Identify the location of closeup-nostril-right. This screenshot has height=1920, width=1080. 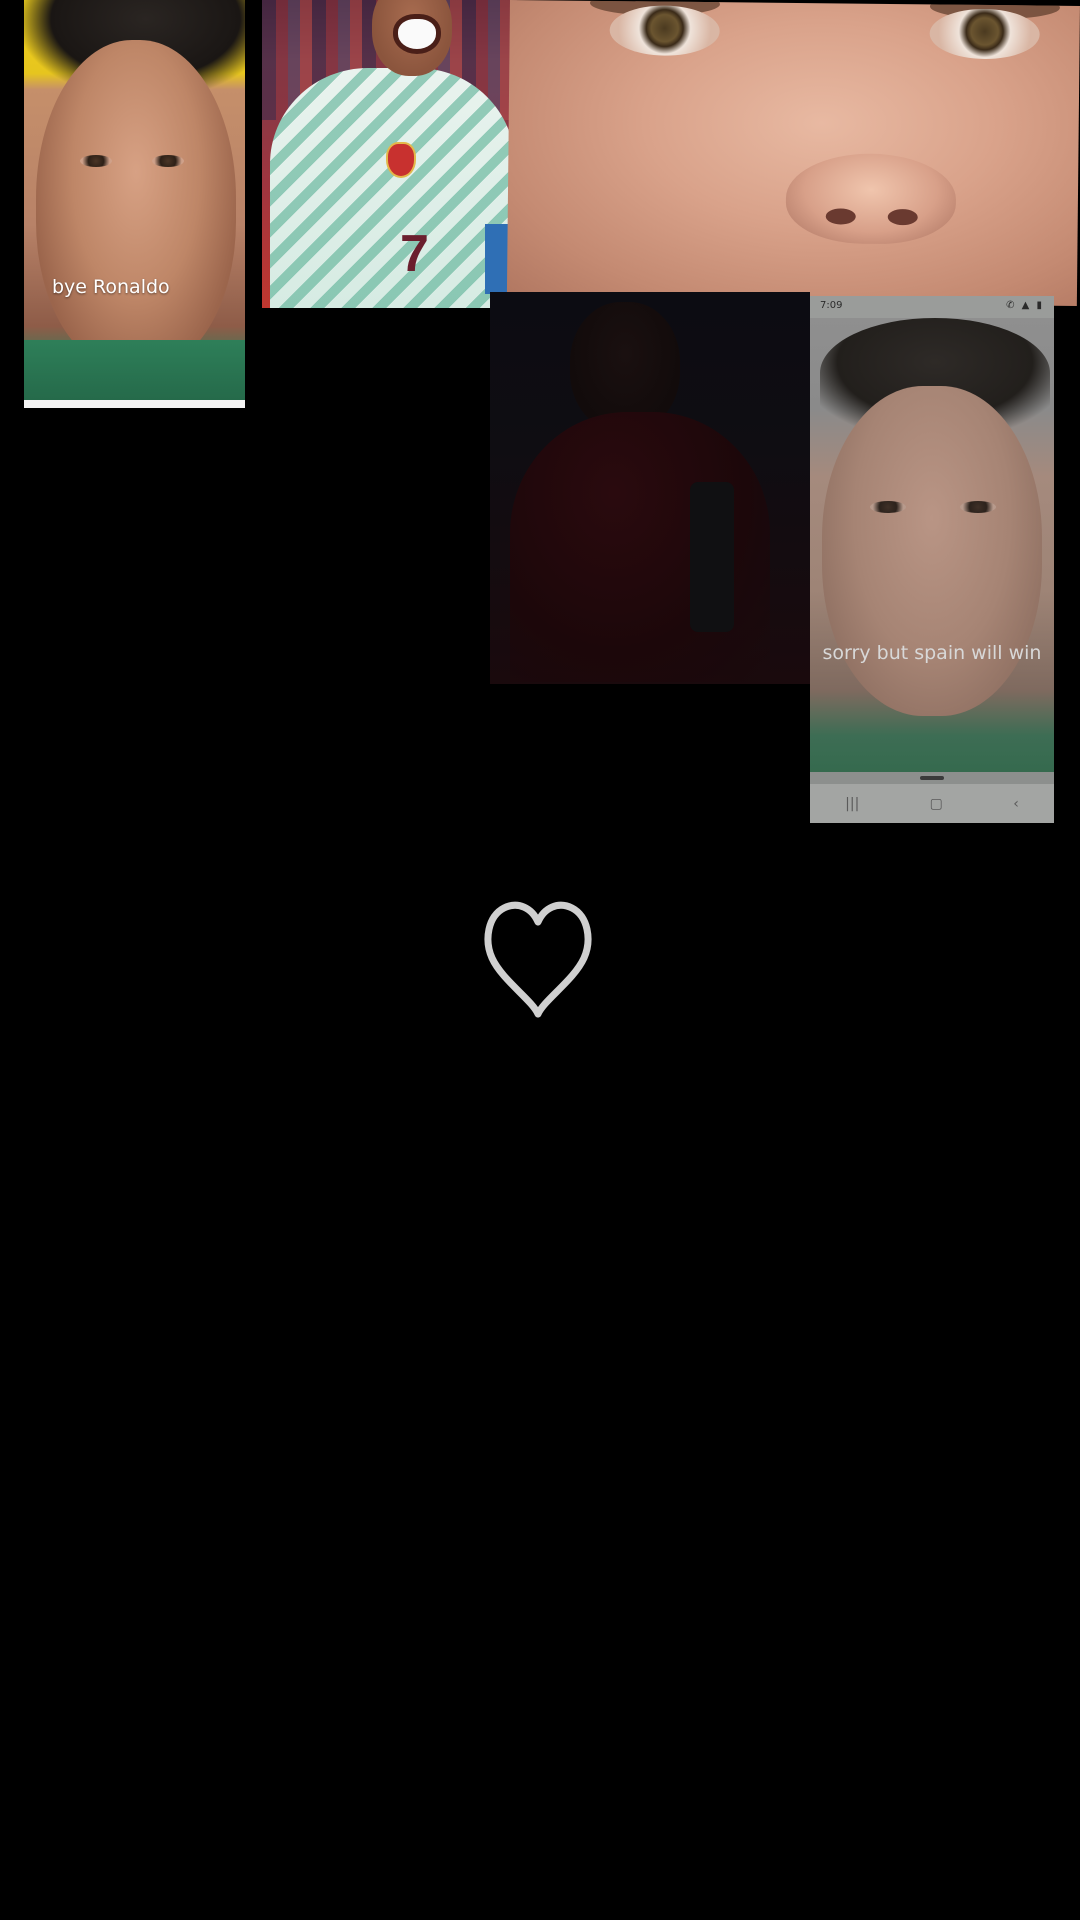
(902, 217).